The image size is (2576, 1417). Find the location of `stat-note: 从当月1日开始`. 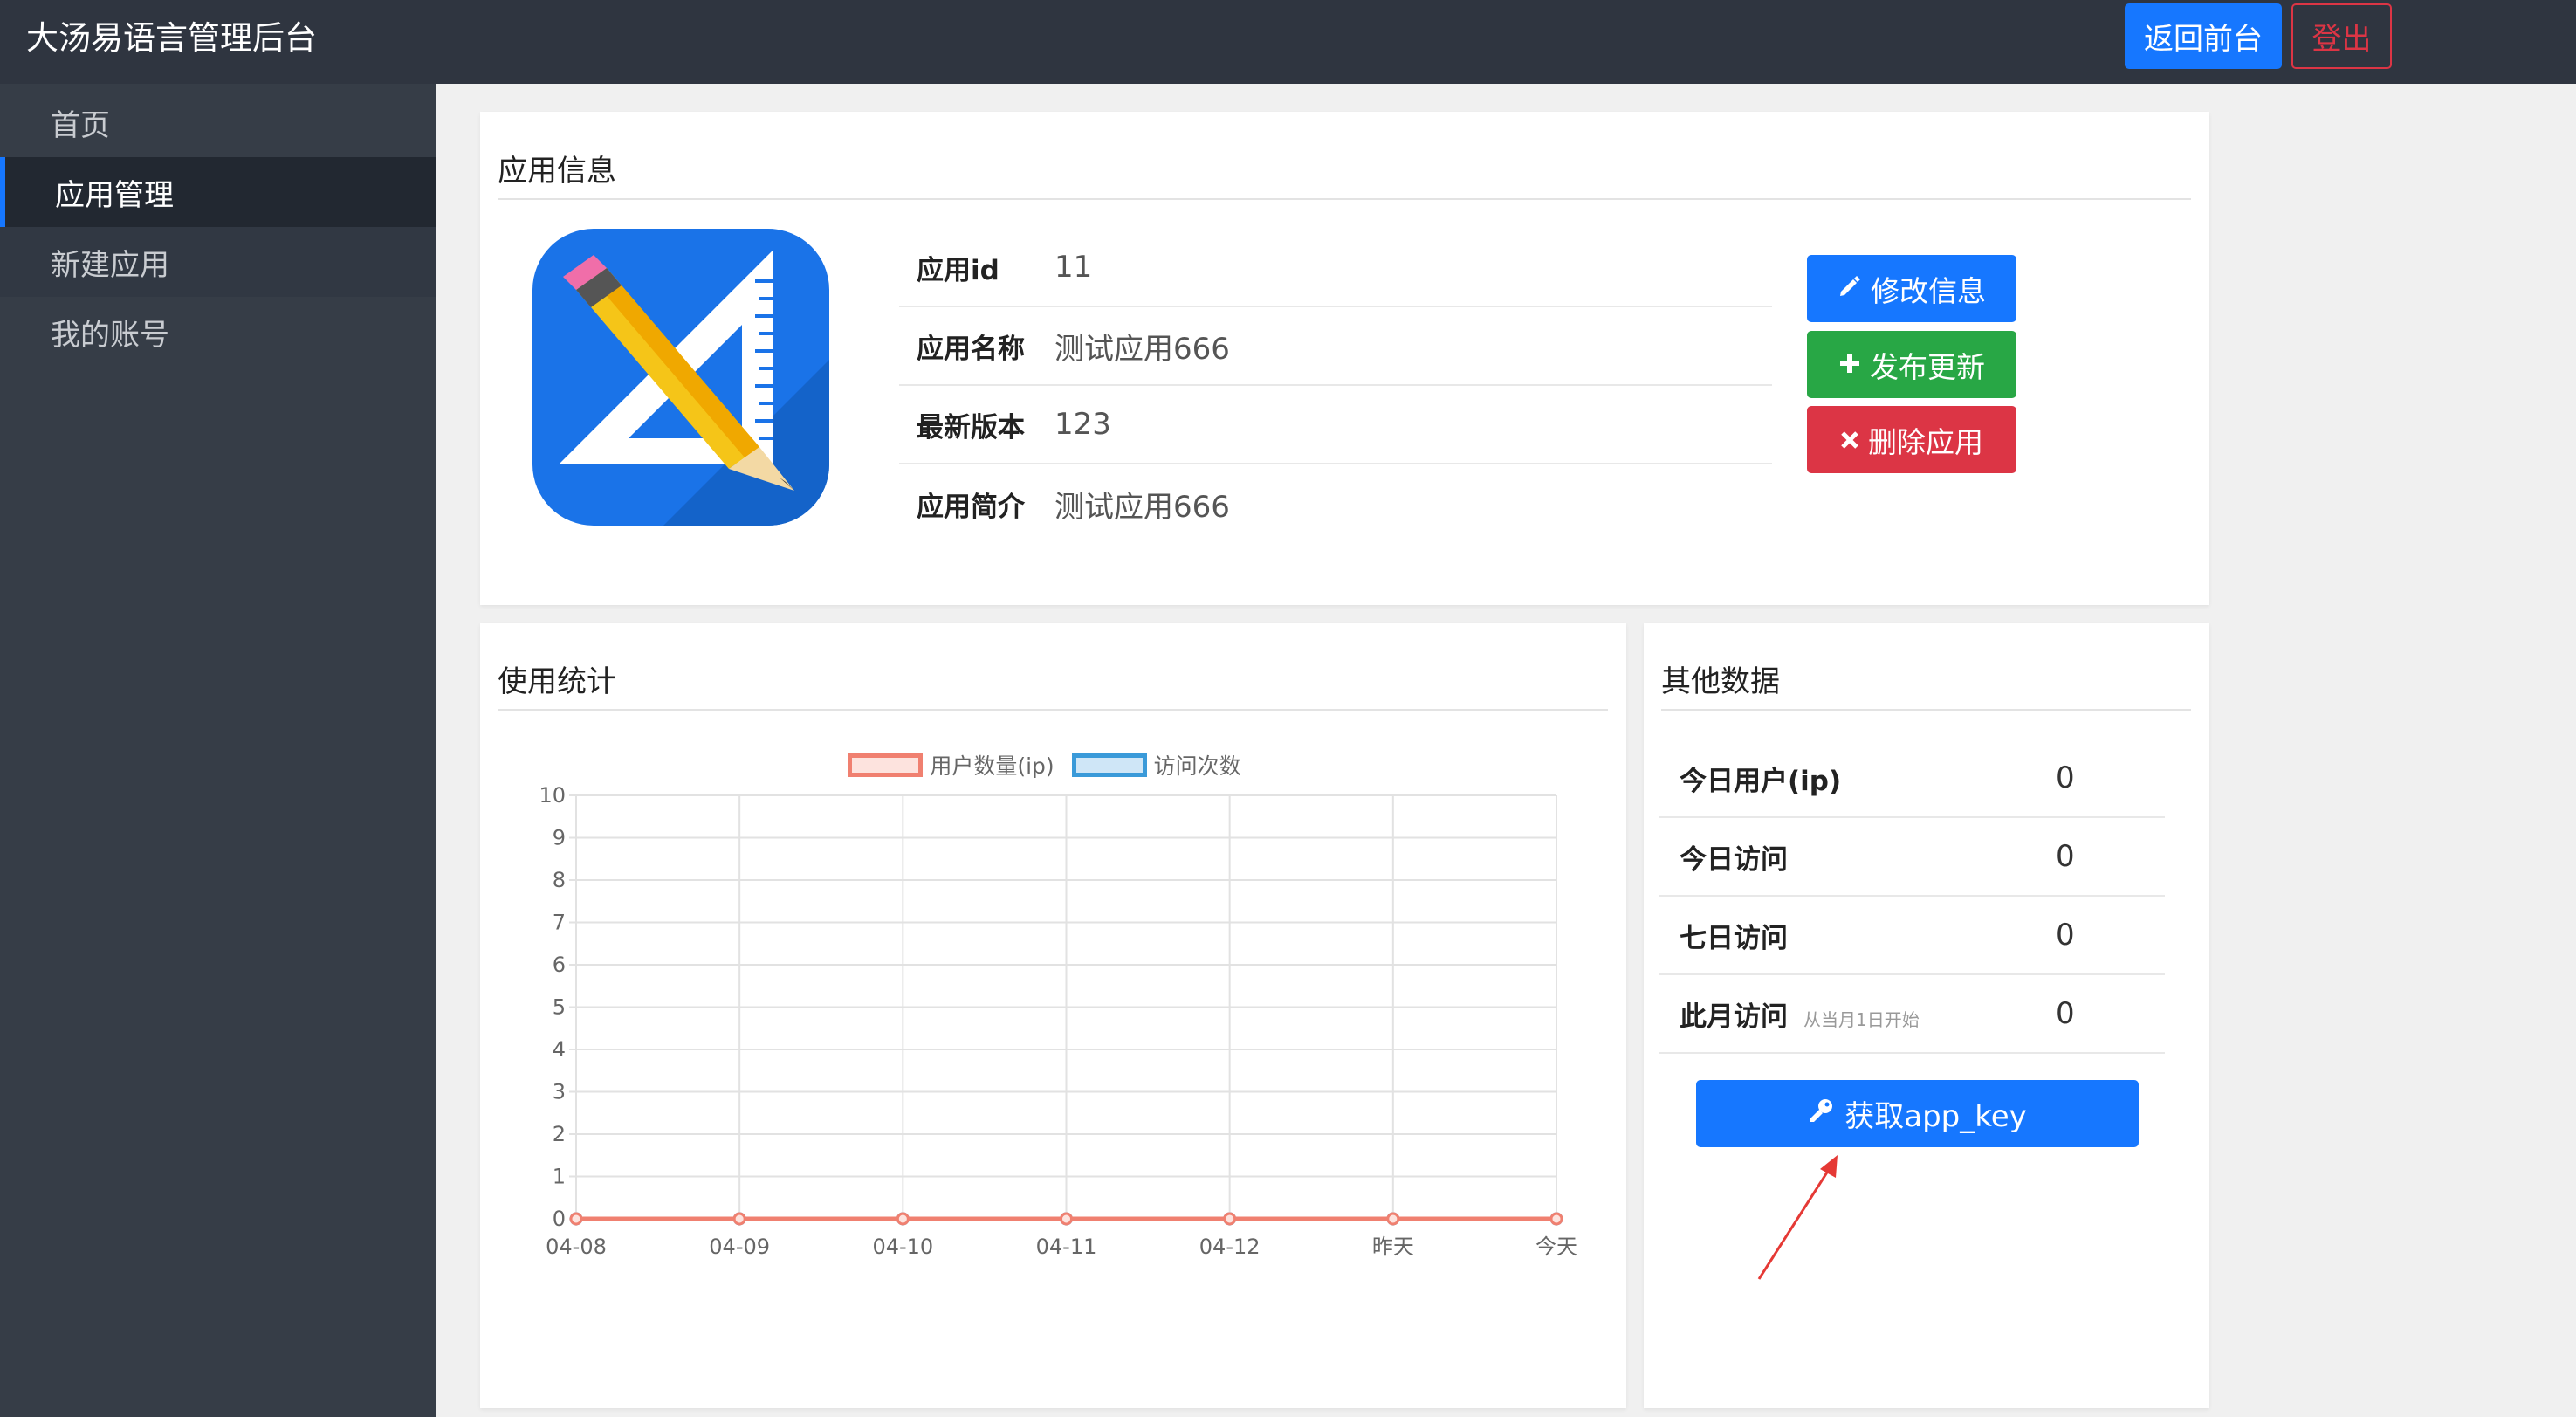

stat-note: 从当月1日开始 is located at coordinates (1862, 1019).